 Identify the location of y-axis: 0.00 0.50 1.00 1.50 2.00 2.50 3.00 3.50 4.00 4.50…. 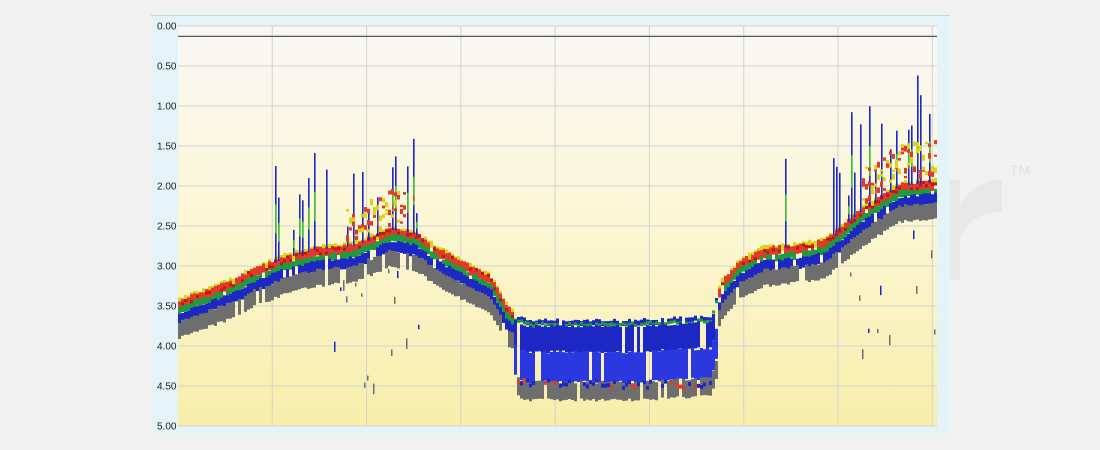
(167, 227).